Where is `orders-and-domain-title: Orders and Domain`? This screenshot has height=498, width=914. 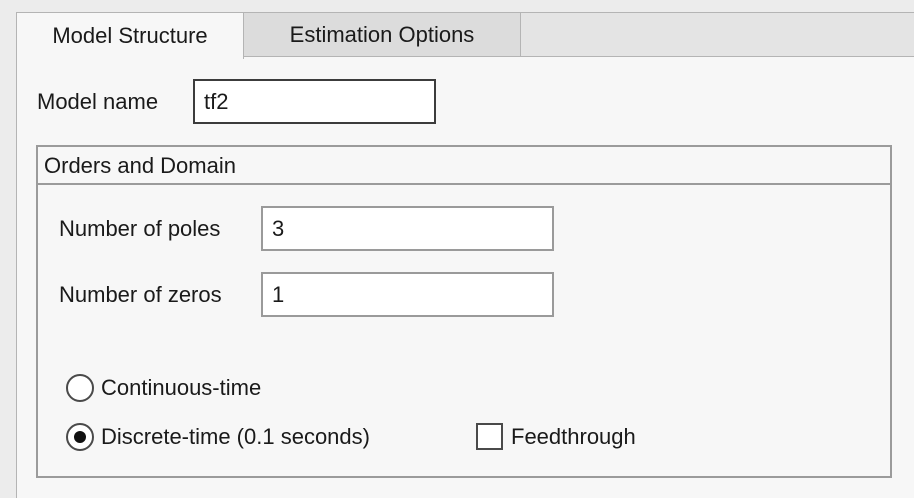 orders-and-domain-title: Orders and Domain is located at coordinates (140, 165).